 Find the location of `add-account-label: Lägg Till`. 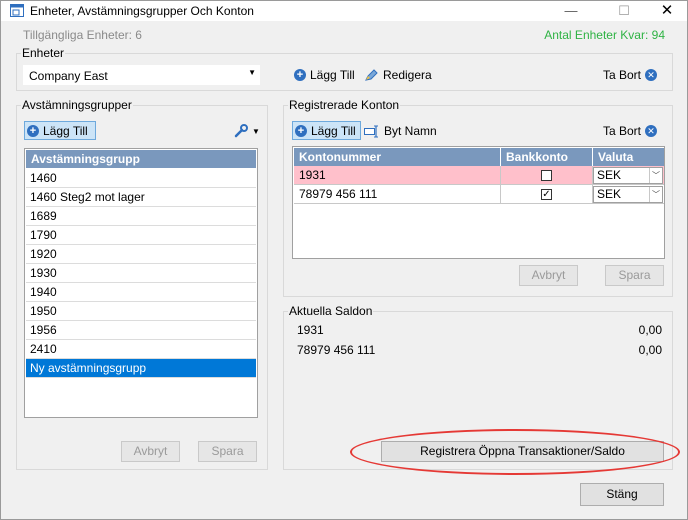

add-account-label: Lägg Till is located at coordinates (333, 131).